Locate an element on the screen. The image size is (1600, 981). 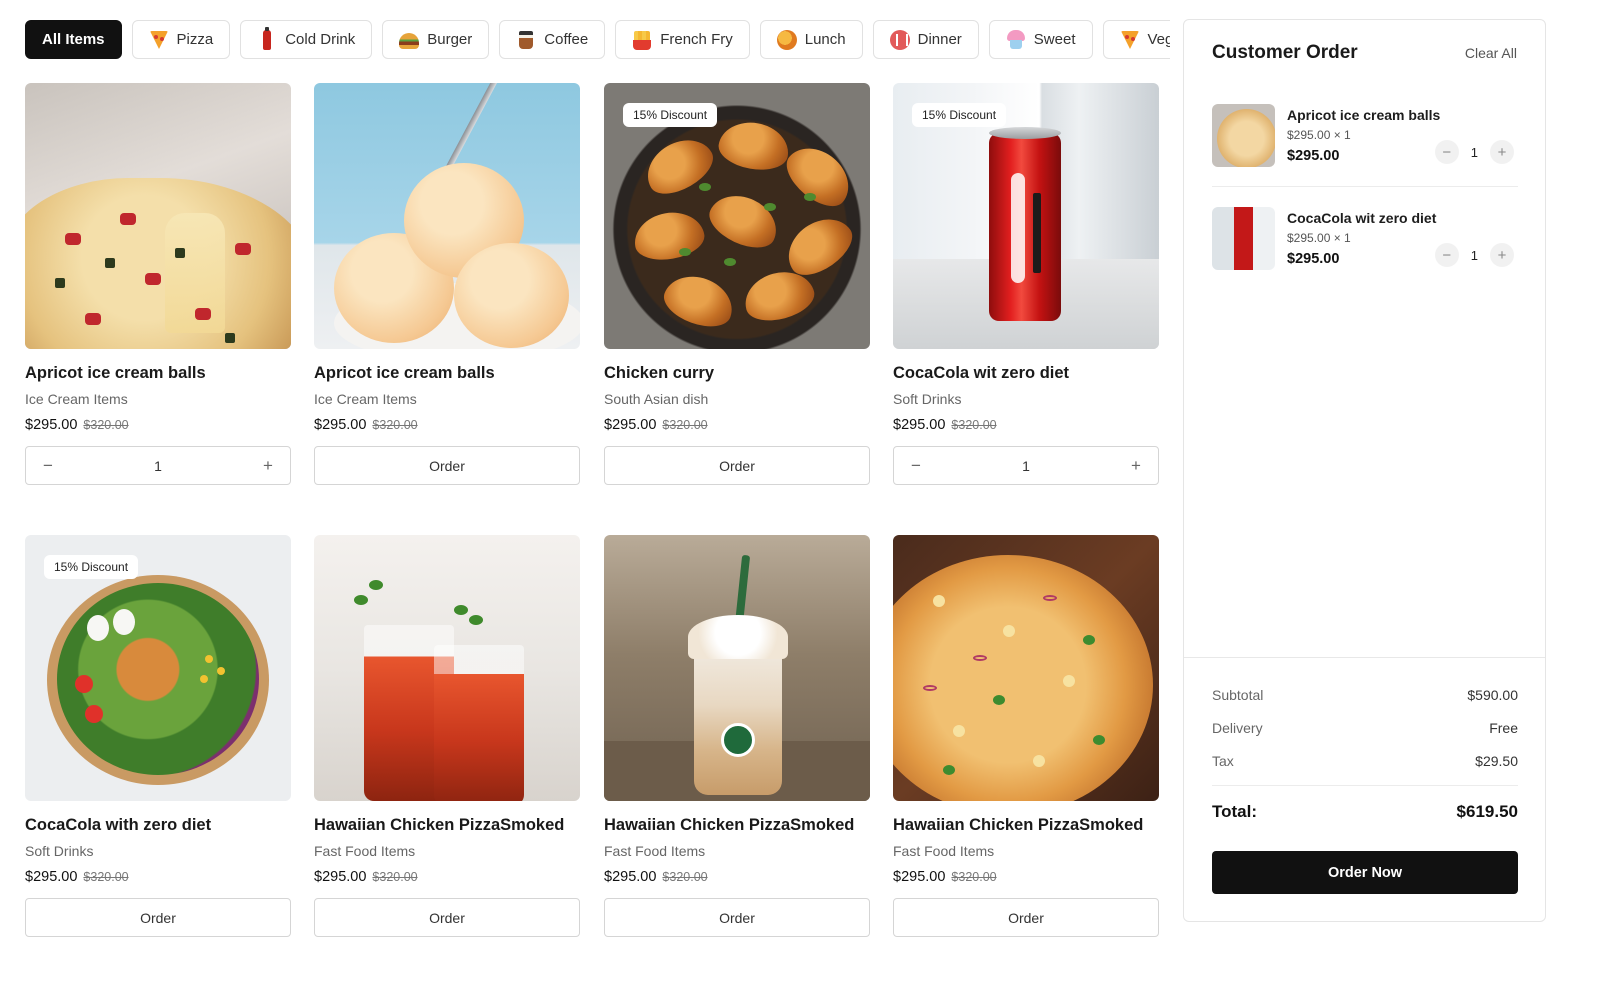
category-pizza: Pizza is located at coordinates (181, 39).